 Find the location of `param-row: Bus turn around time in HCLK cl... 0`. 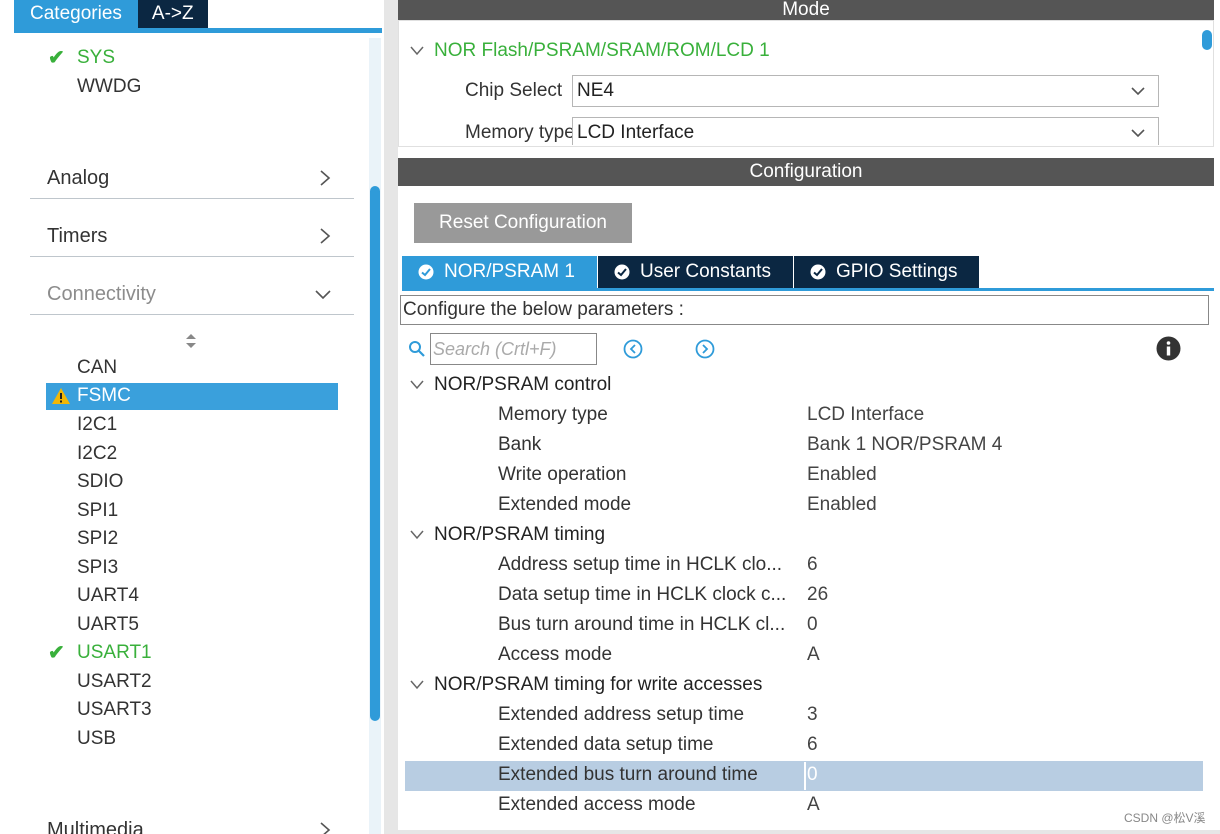

param-row: Bus turn around time in HCLK cl... 0 is located at coordinates (804, 626).